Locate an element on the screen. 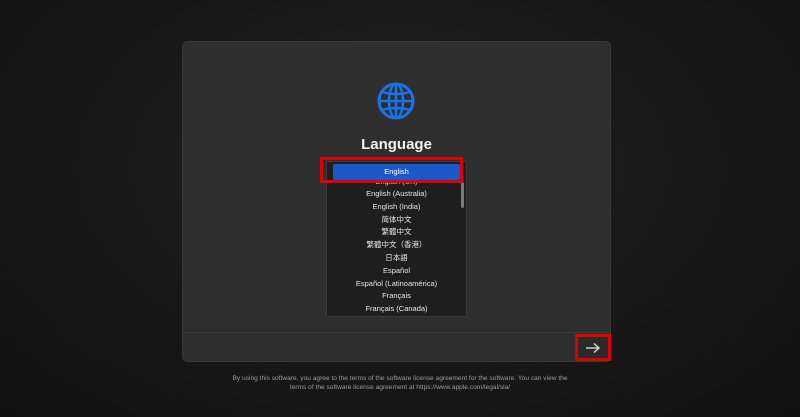 This screenshot has width=800, height=417. continue-button is located at coordinates (593, 347).